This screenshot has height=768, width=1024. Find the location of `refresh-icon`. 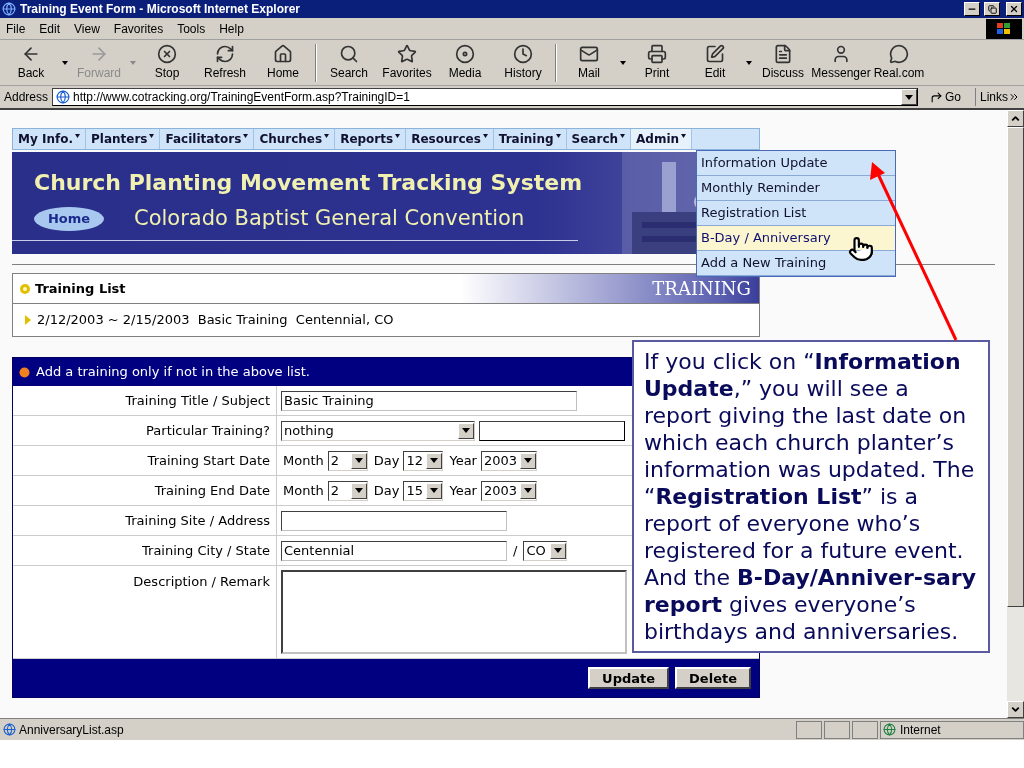

refresh-icon is located at coordinates (225, 53).